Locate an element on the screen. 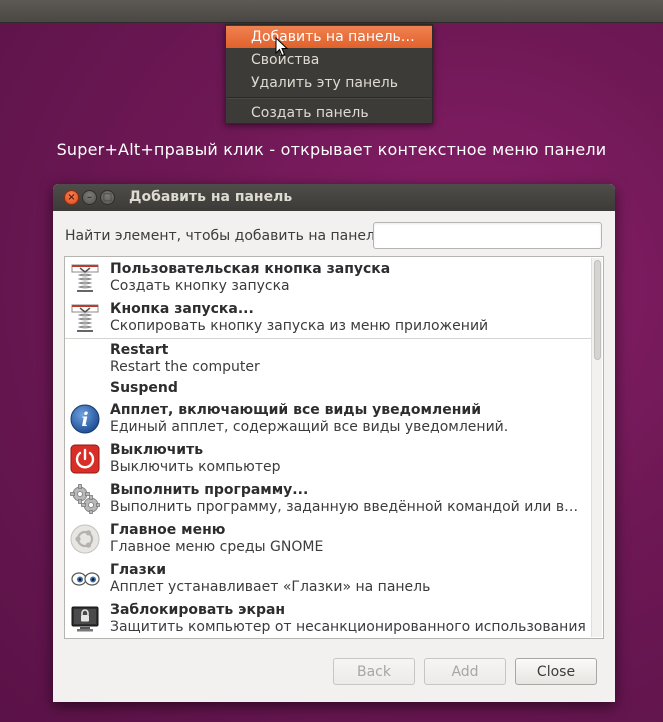 This screenshot has height=722, width=663. dialog-title: Добавить на панель is located at coordinates (211, 197).